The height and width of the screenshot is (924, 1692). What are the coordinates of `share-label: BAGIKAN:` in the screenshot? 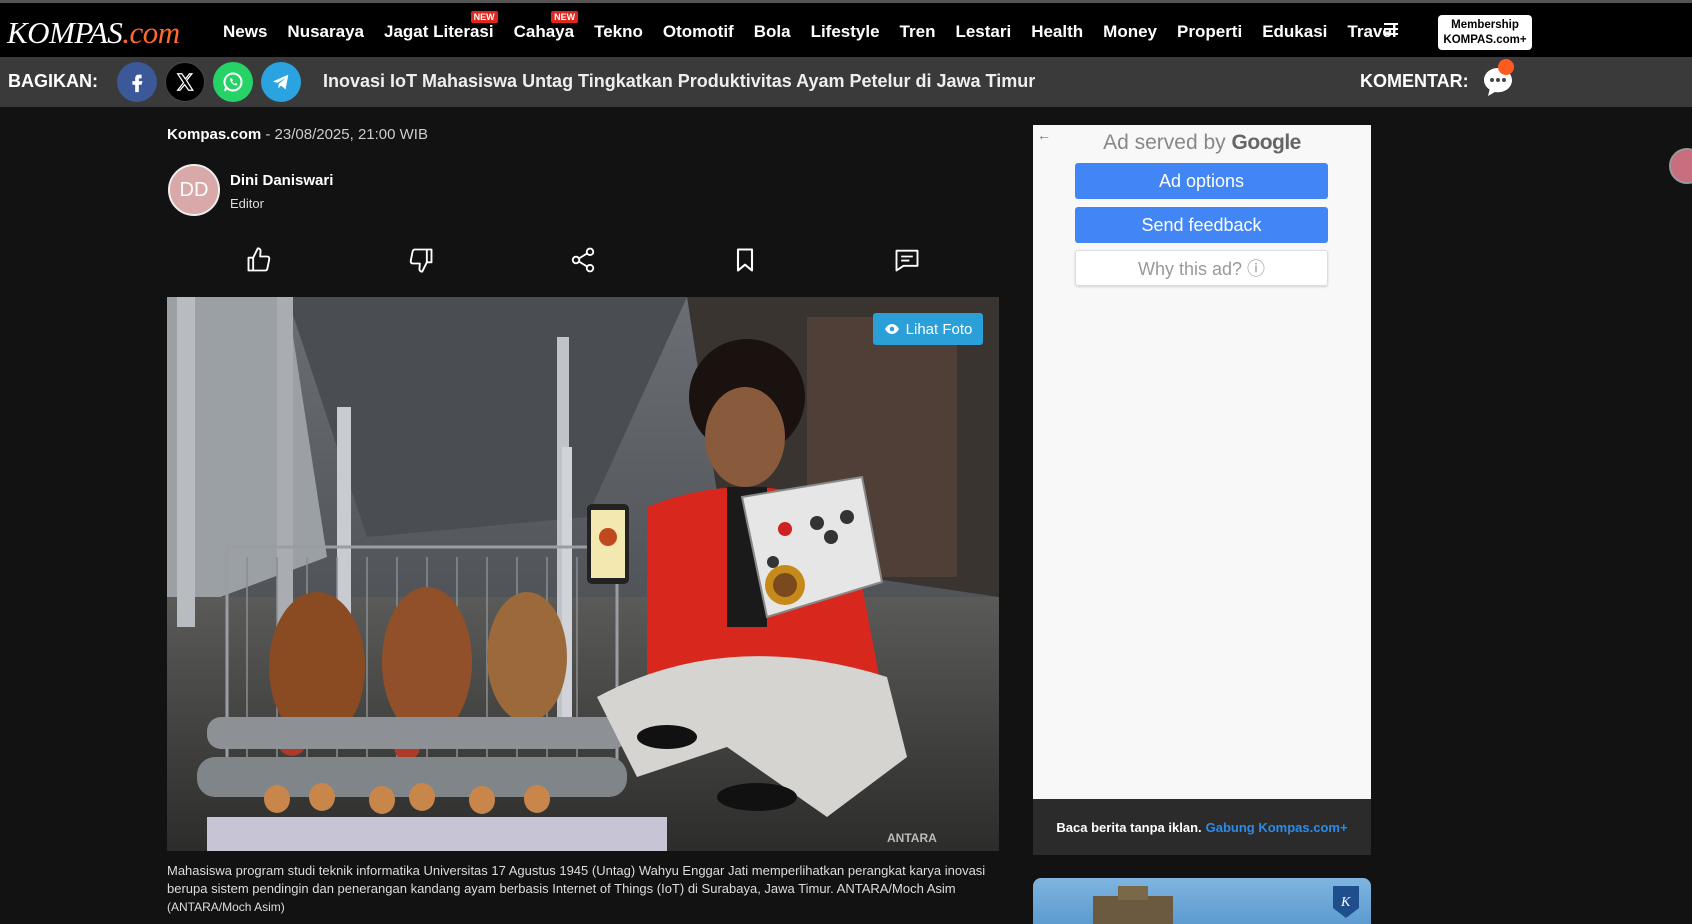 It's located at (53, 81).